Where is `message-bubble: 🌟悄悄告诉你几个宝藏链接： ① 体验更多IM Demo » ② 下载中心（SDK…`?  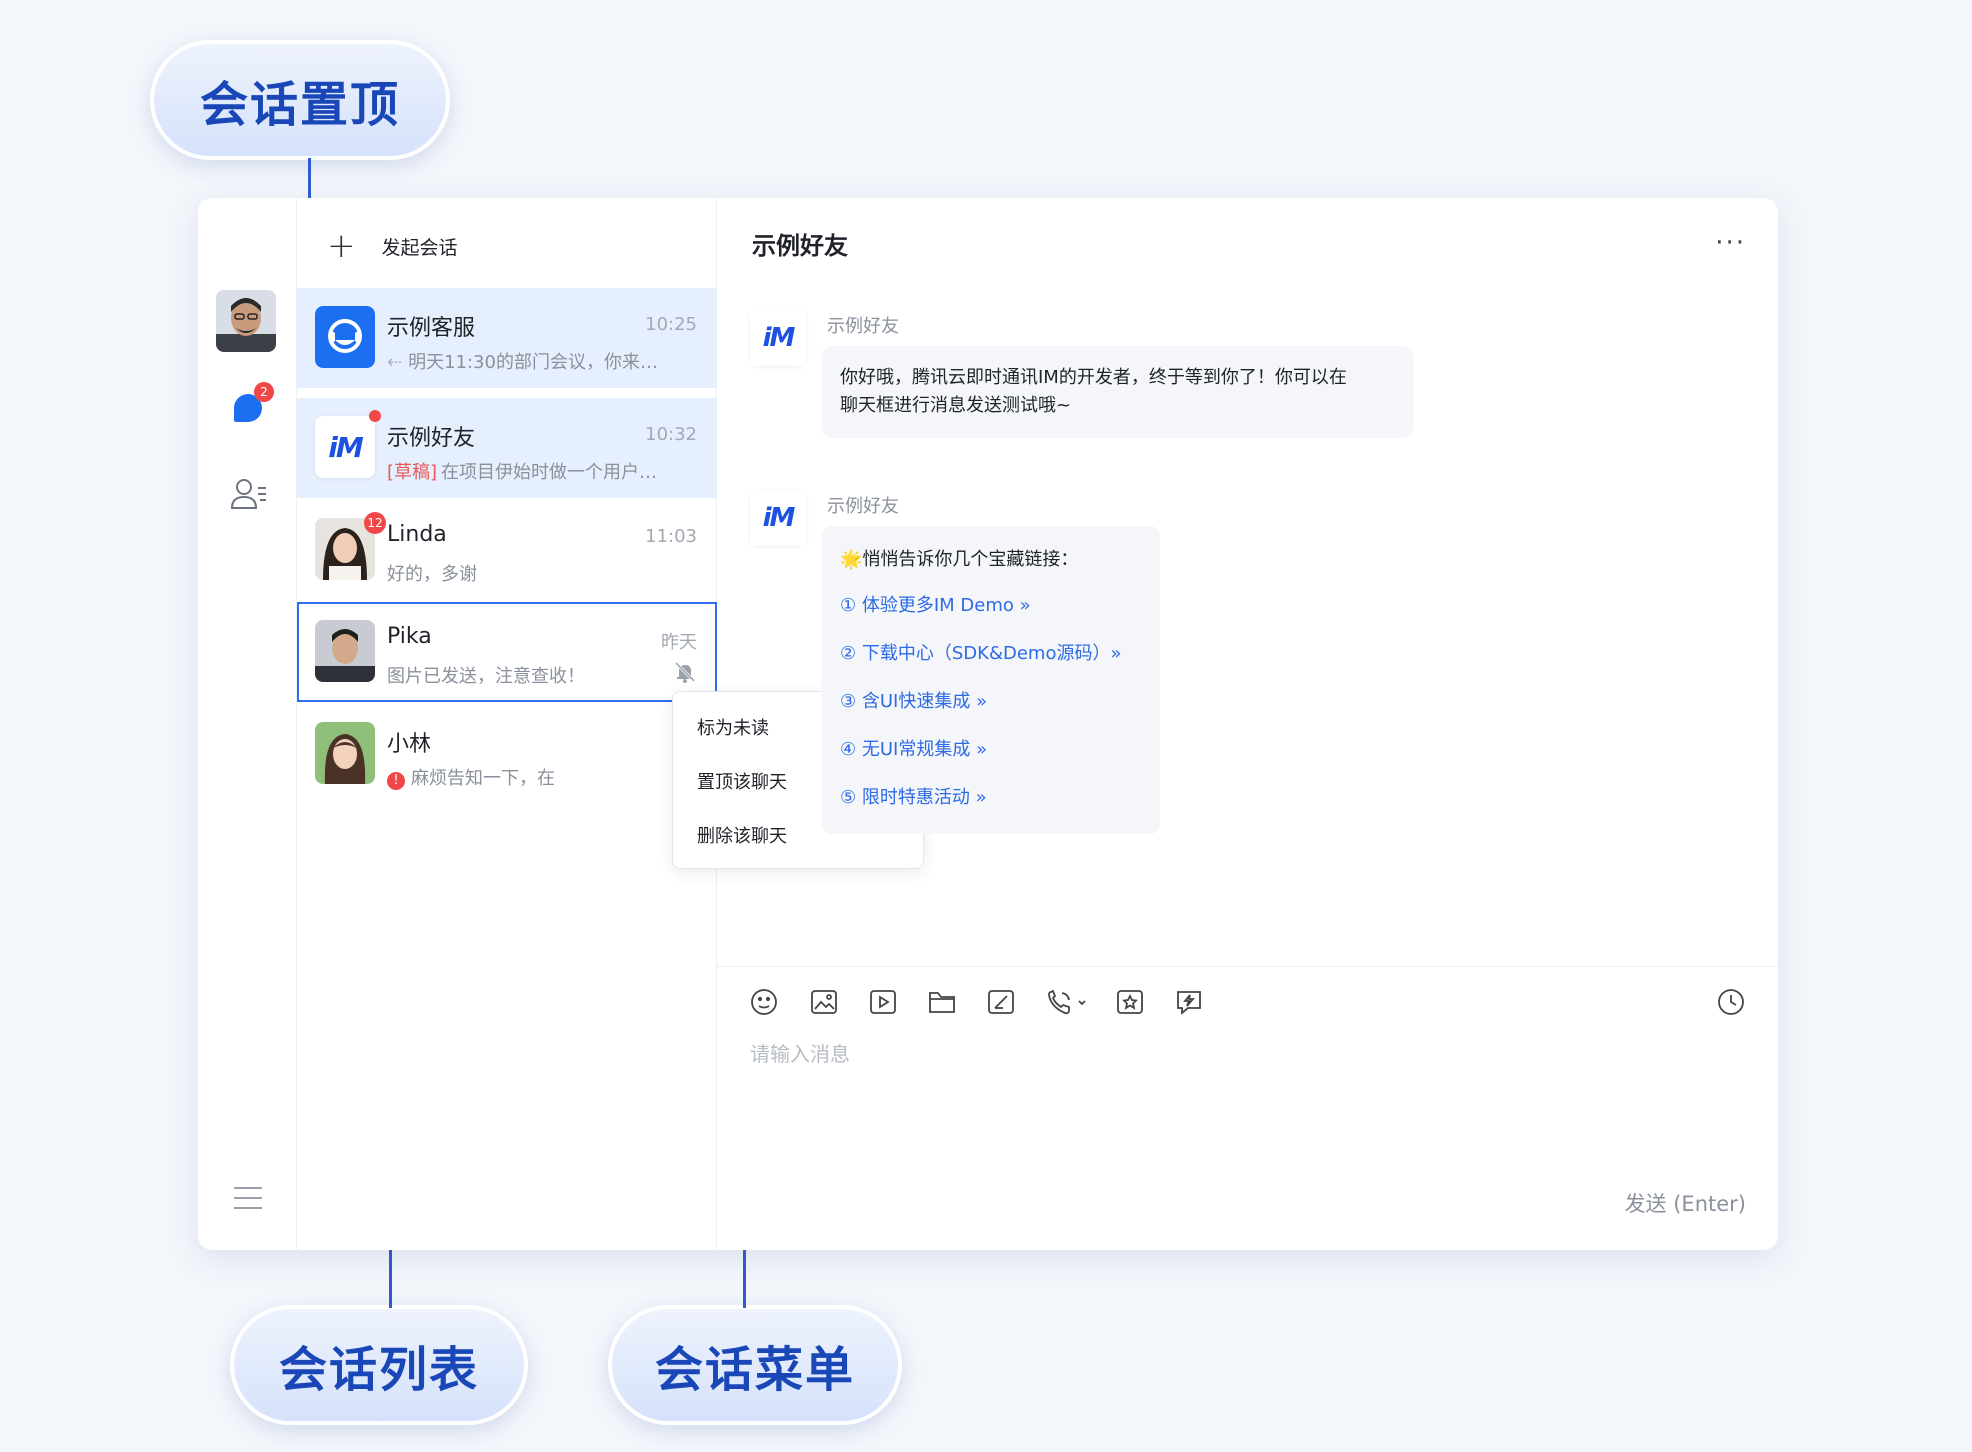
message-bubble: 🌟悄悄告诉你几个宝藏链接： ① 体验更多IM Demo » ② 下载中心（SDK… is located at coordinates (991, 680).